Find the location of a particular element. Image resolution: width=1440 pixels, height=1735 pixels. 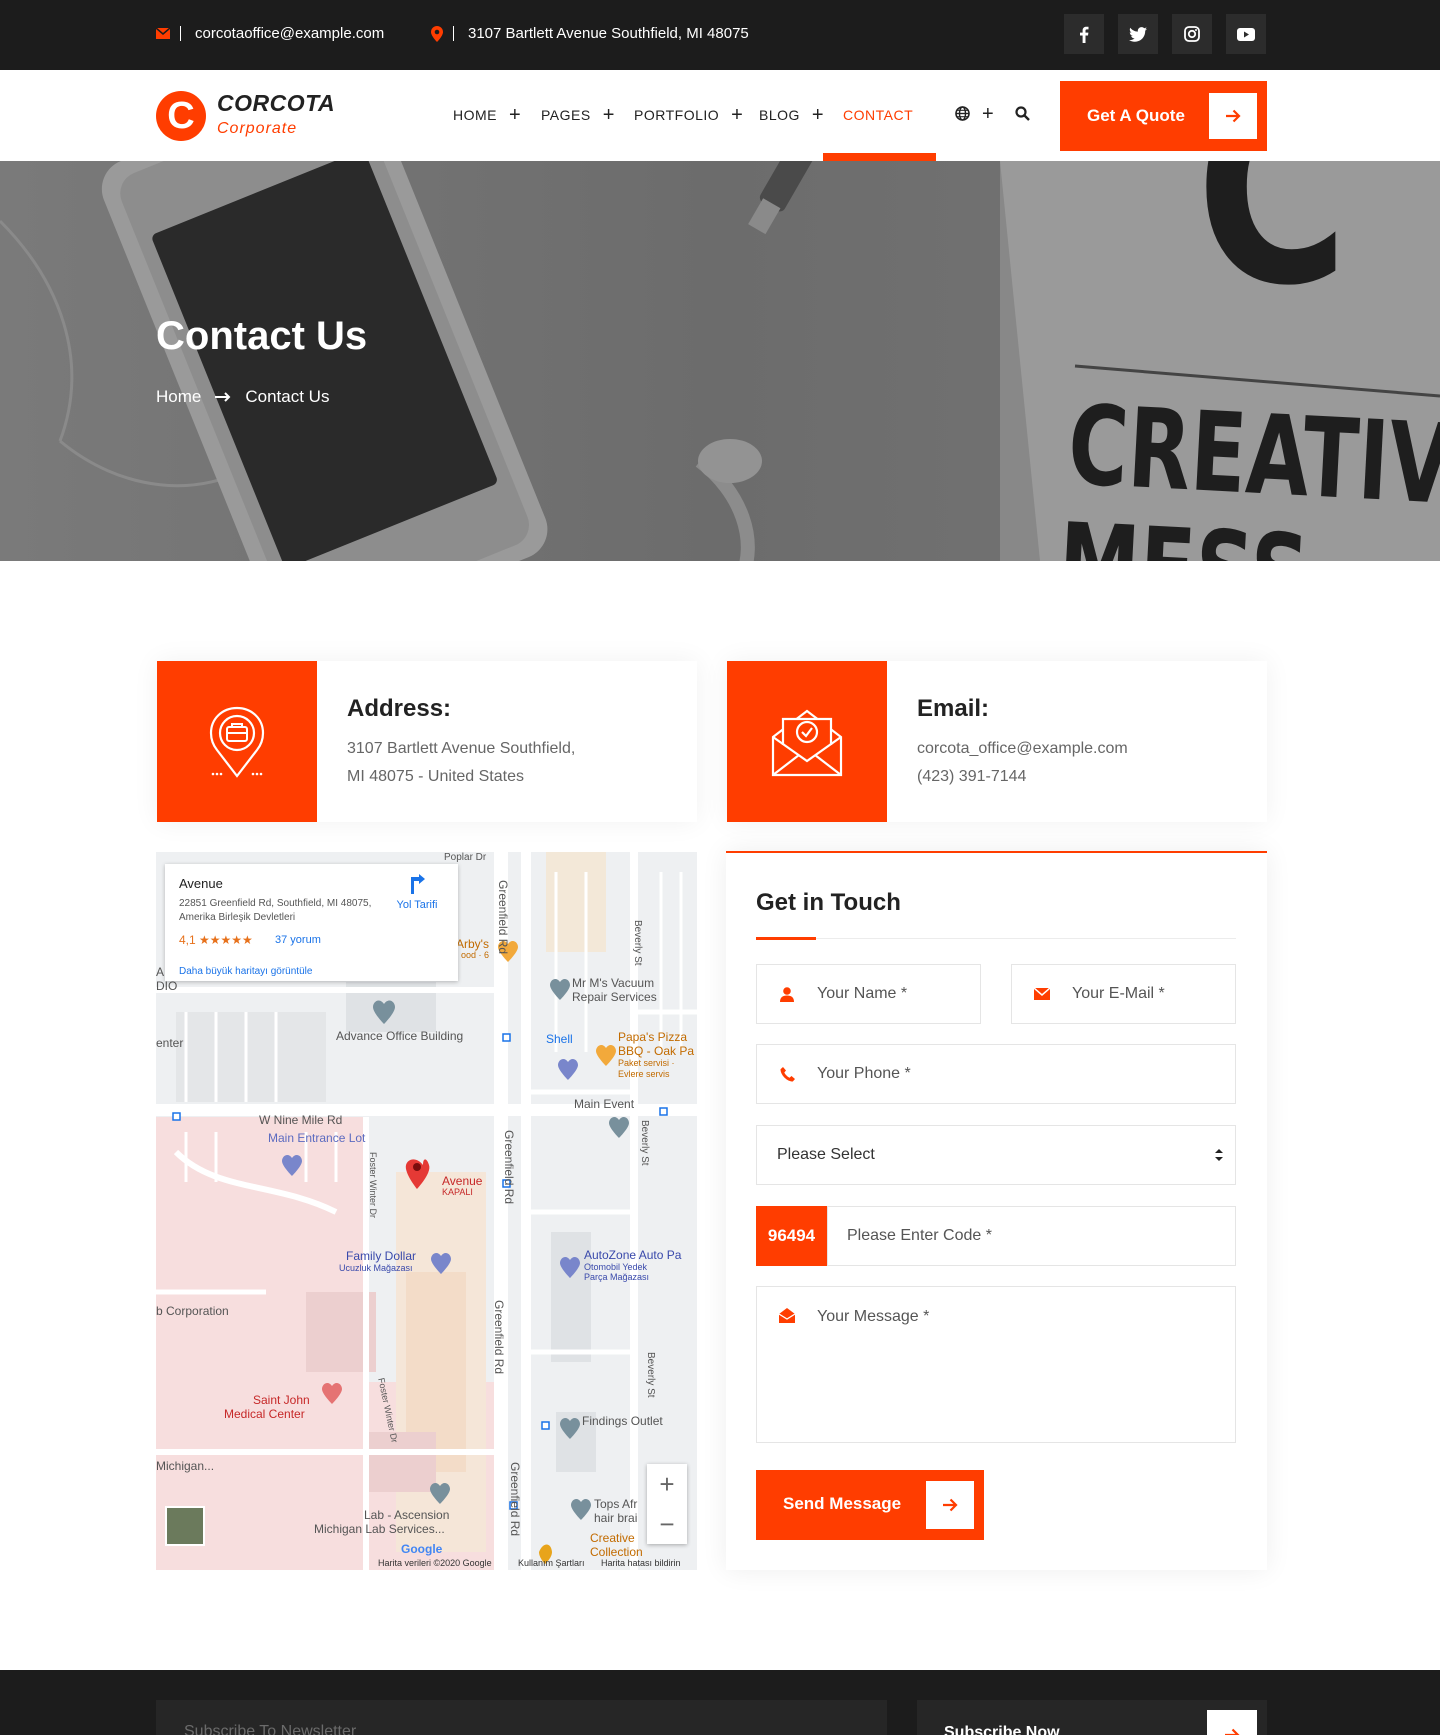

nav-portfolio-label: PORTFOLIO is located at coordinates (677, 115).